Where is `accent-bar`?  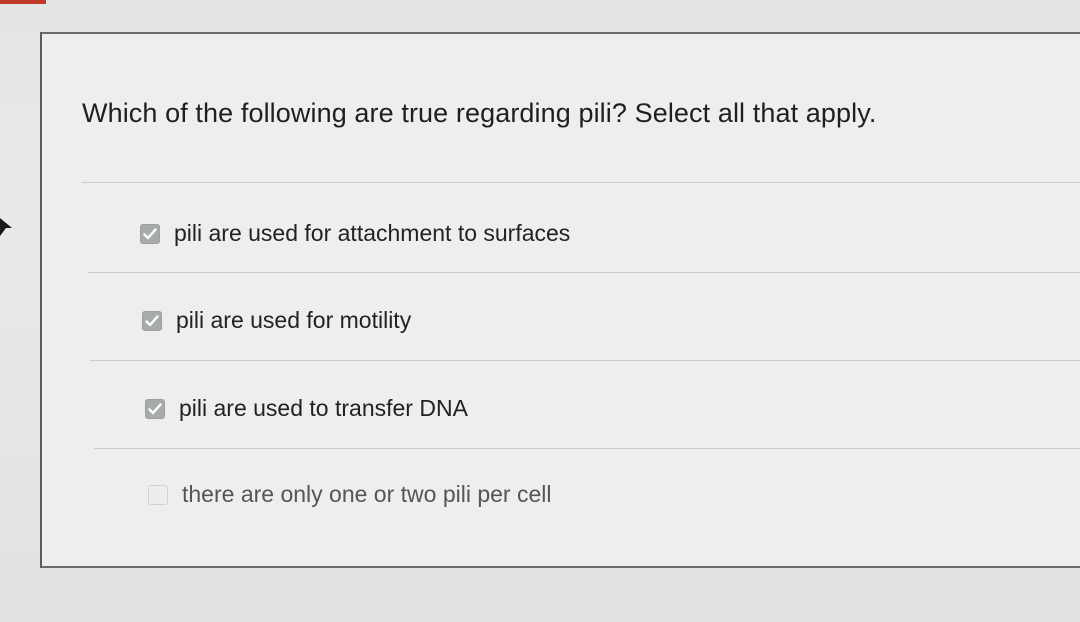
accent-bar is located at coordinates (23, 2).